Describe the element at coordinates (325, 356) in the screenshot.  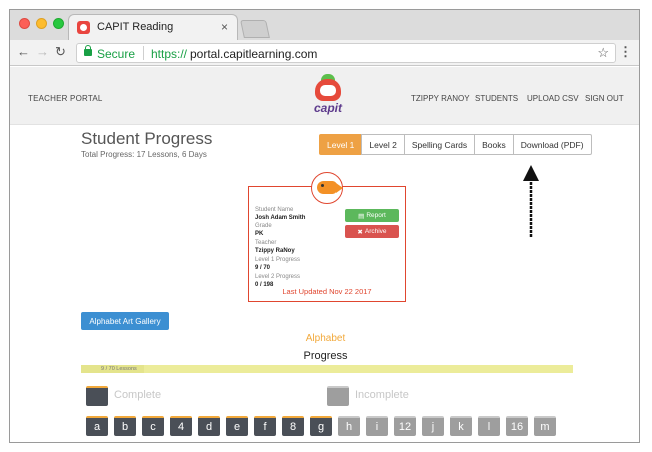
I see `progress-title: Progress` at that location.